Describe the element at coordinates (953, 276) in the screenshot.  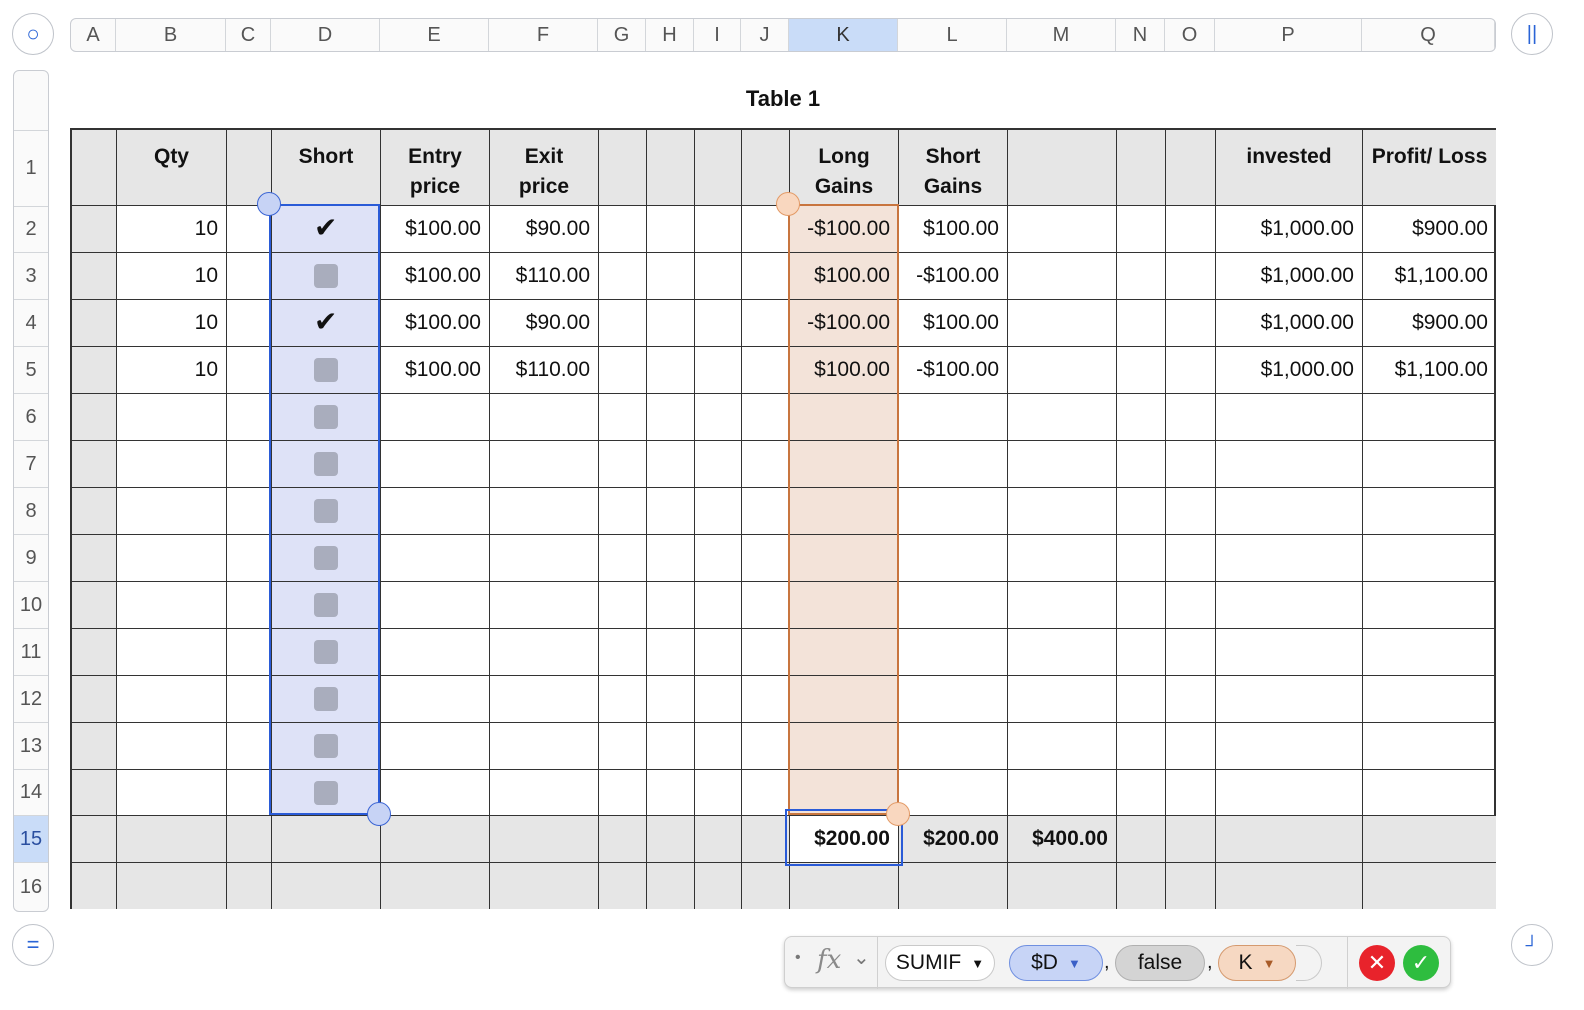
I see `cell-short-gains: -$100.00` at that location.